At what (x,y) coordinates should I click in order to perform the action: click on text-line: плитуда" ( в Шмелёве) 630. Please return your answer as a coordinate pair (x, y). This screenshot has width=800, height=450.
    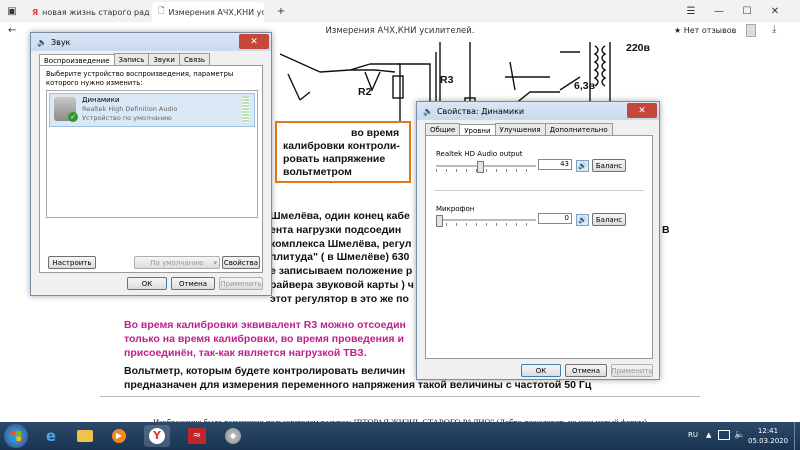
    Looking at the image, I should click on (340, 257).